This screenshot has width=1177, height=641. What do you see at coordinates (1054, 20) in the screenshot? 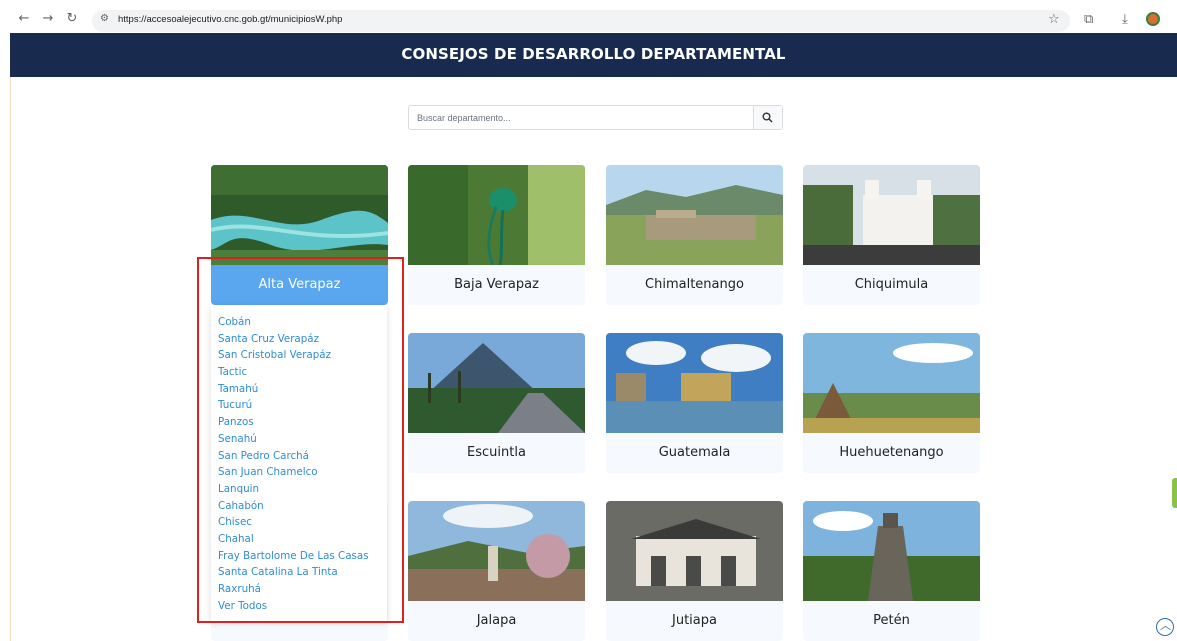
I see `bookmark-star-icon: ☆` at bounding box center [1054, 20].